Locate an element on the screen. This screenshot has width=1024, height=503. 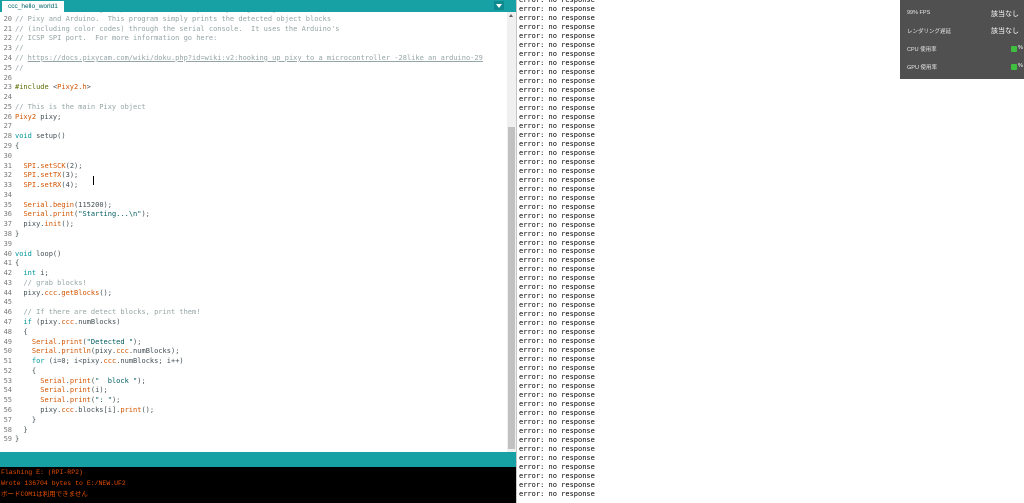
code-token: .blocks[i]. is located at coordinates (97, 410).